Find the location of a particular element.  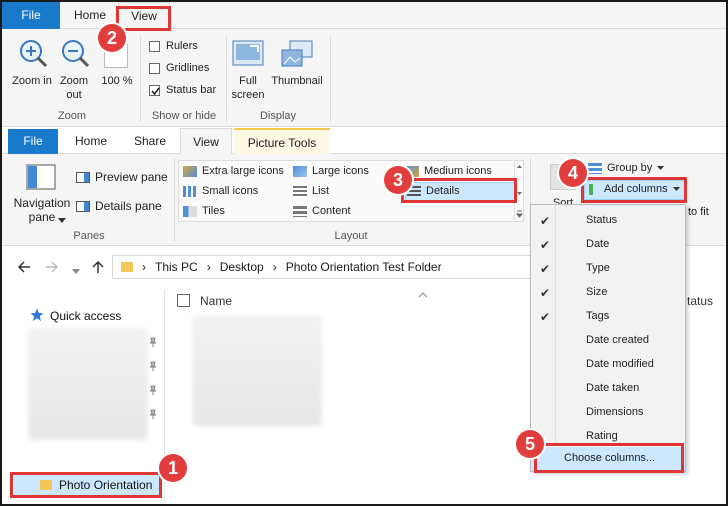

thumbnail-label: Thumbnail is located at coordinates (297, 81).